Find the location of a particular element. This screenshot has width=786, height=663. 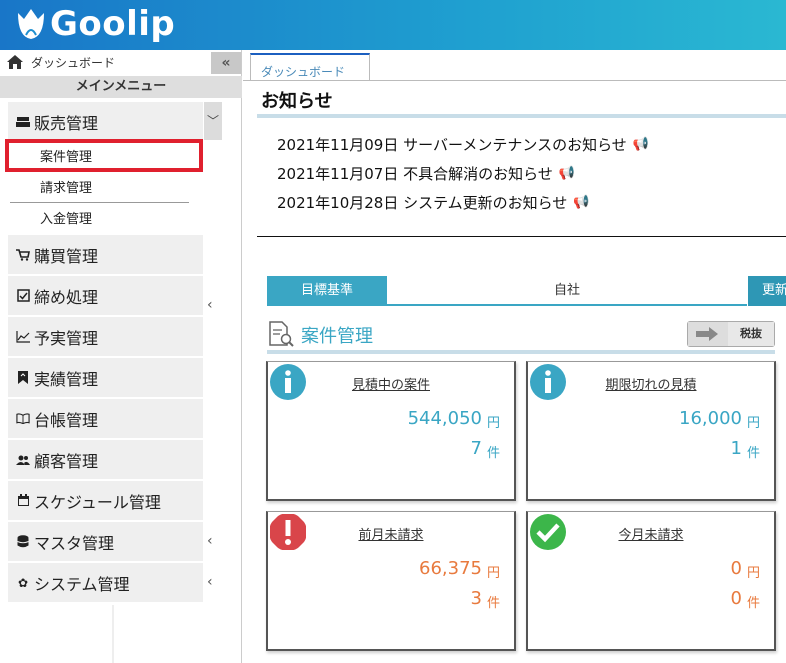

card-count: 3 is located at coordinates (476, 598).